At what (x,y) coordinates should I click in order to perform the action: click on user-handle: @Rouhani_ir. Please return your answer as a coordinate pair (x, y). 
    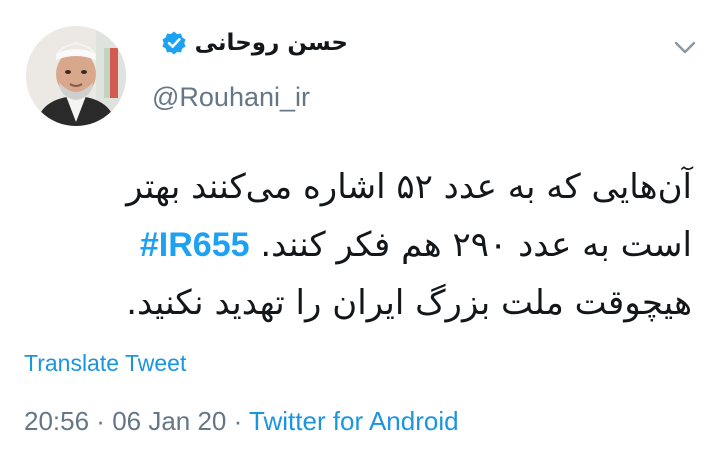
    Looking at the image, I should click on (231, 97).